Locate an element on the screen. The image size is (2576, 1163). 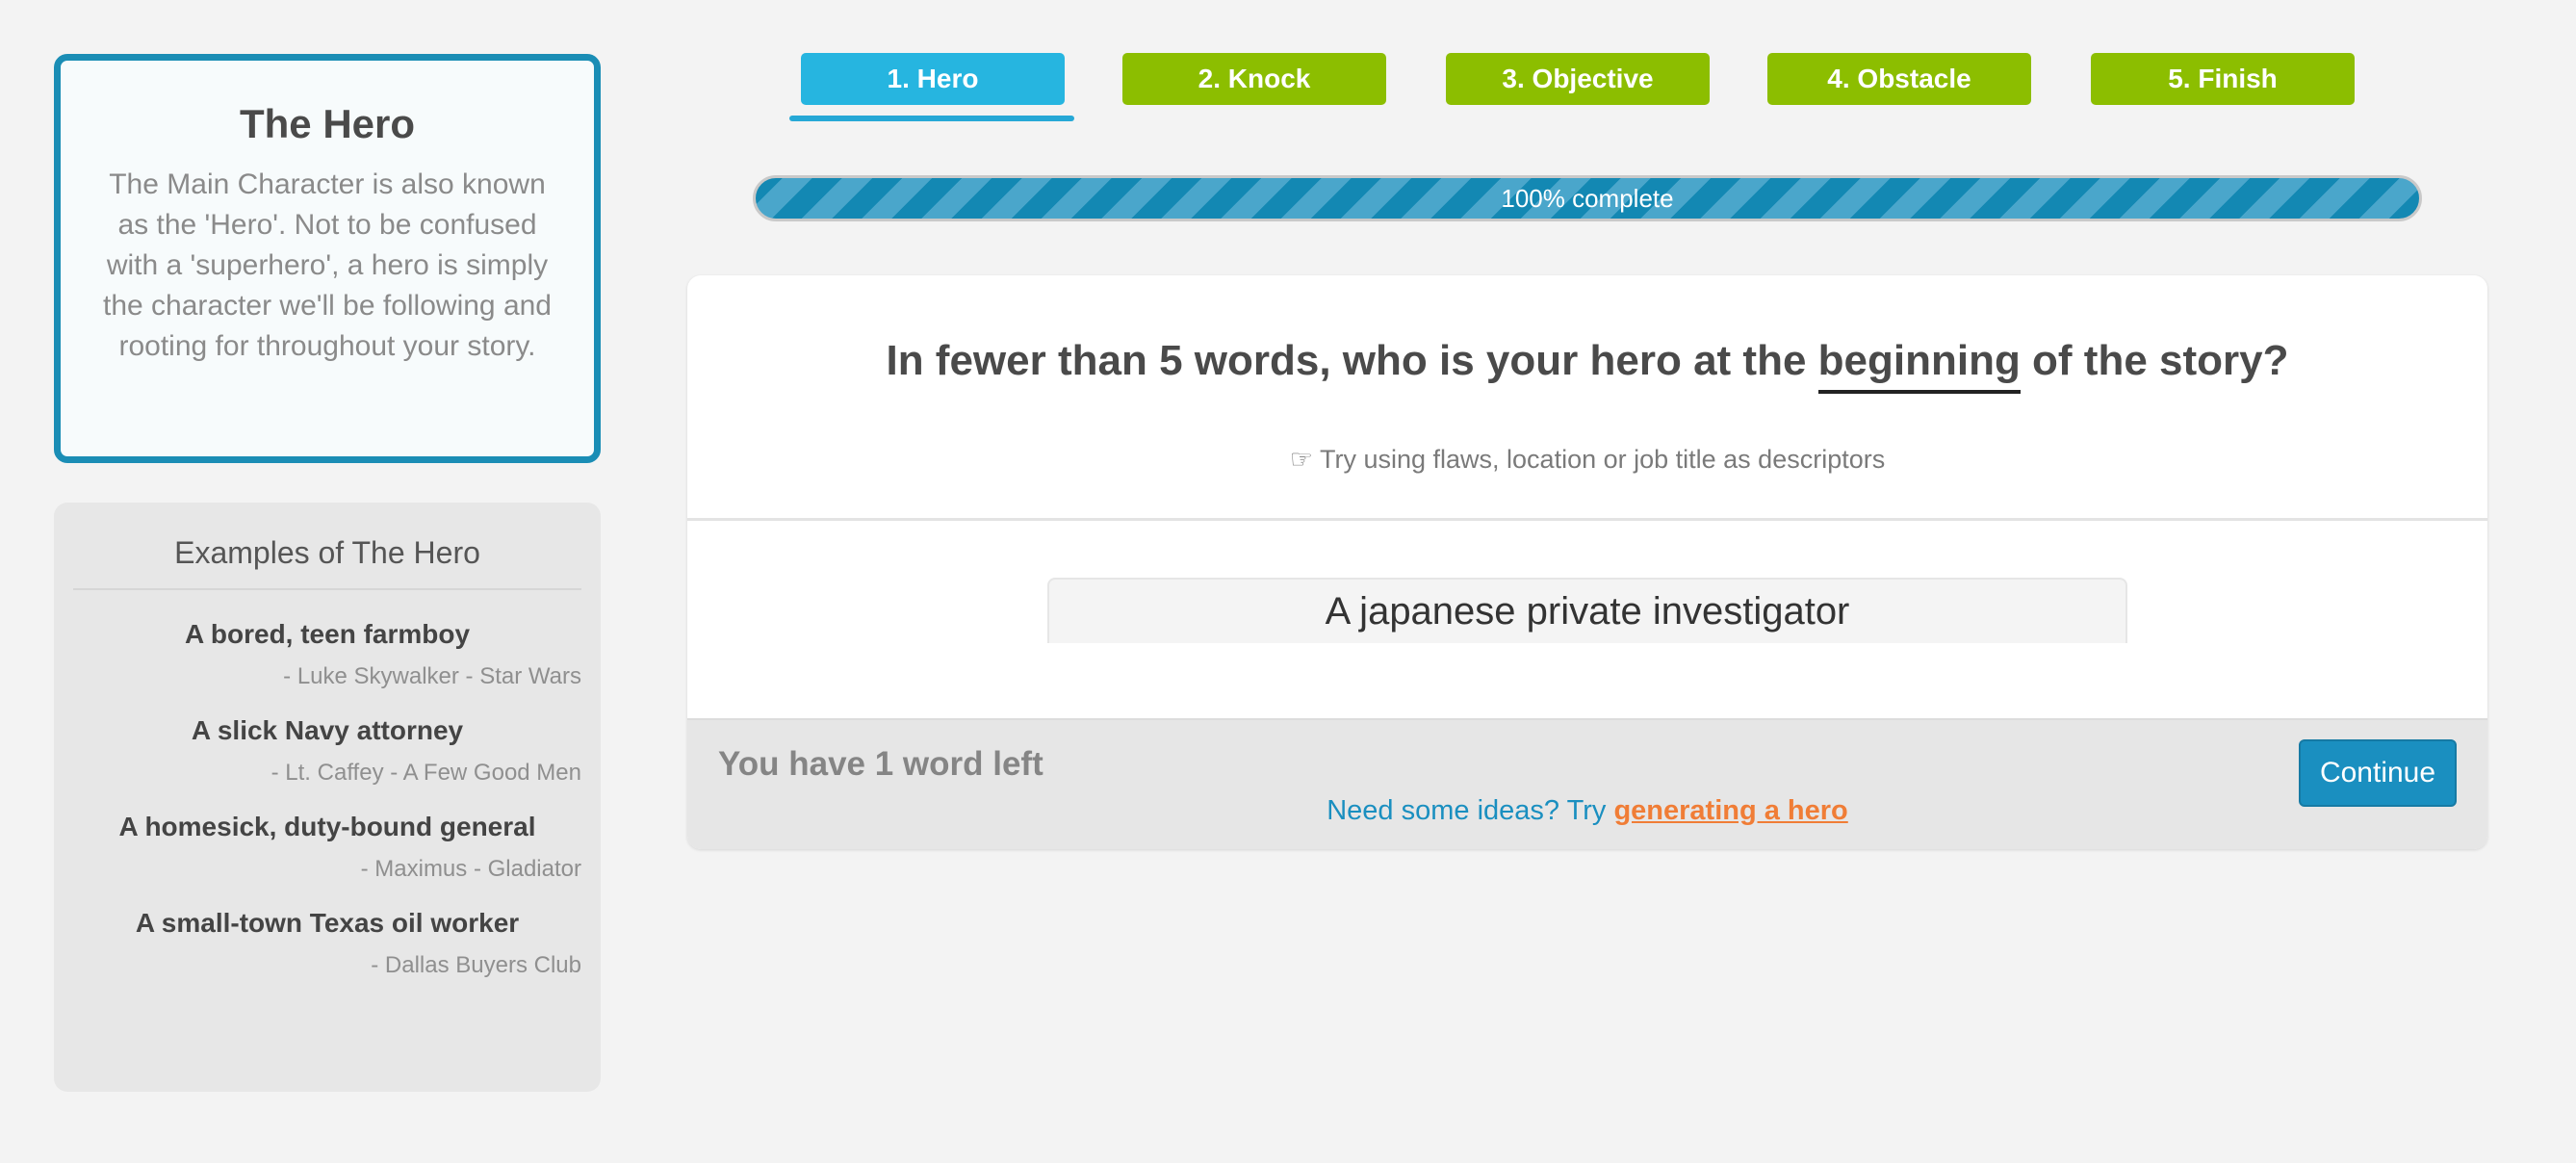
progress-bar: 100% complete is located at coordinates (1587, 198).